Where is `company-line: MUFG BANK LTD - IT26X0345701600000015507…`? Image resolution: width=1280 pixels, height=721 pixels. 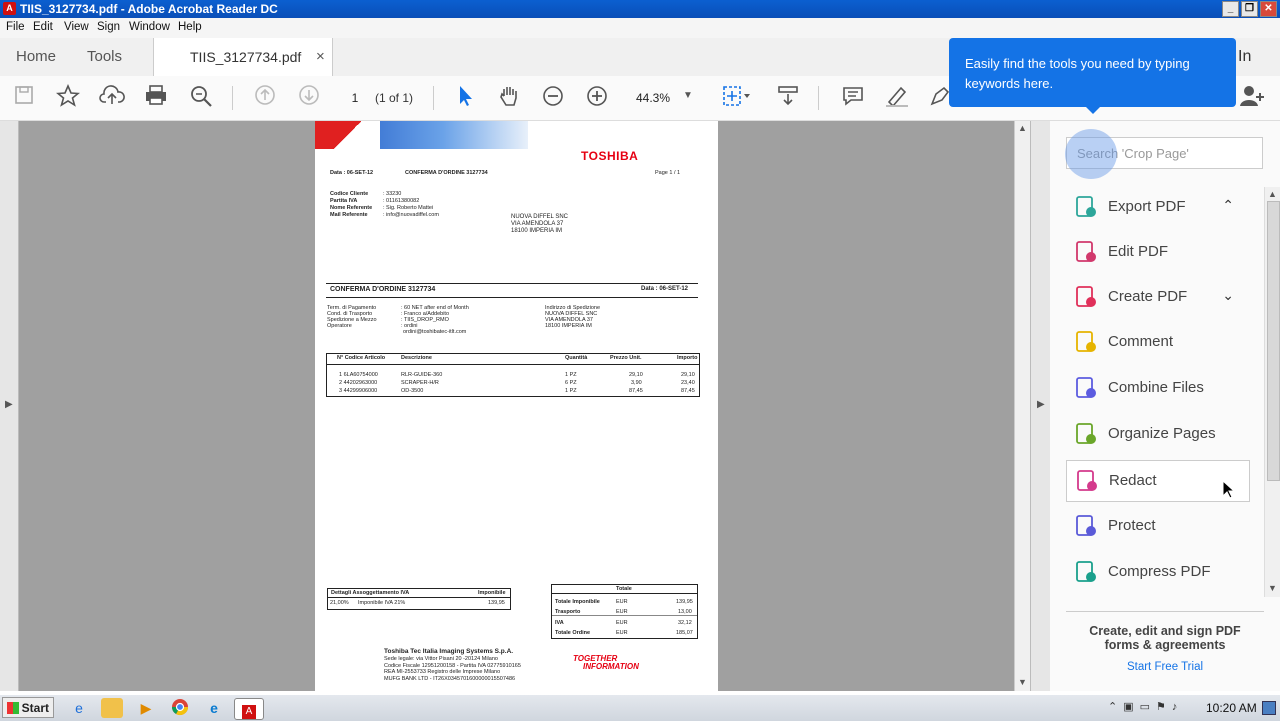
company-line: MUFG BANK LTD - IT26X0345701600000015507… is located at coordinates (450, 678).